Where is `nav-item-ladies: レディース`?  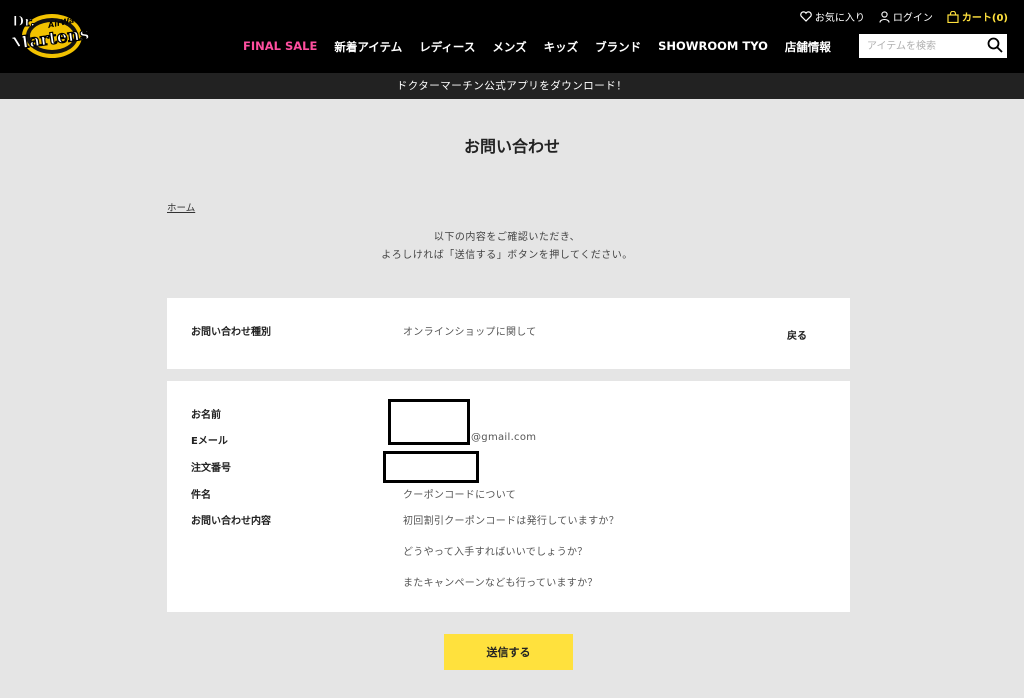 nav-item-ladies: レディース is located at coordinates (447, 47).